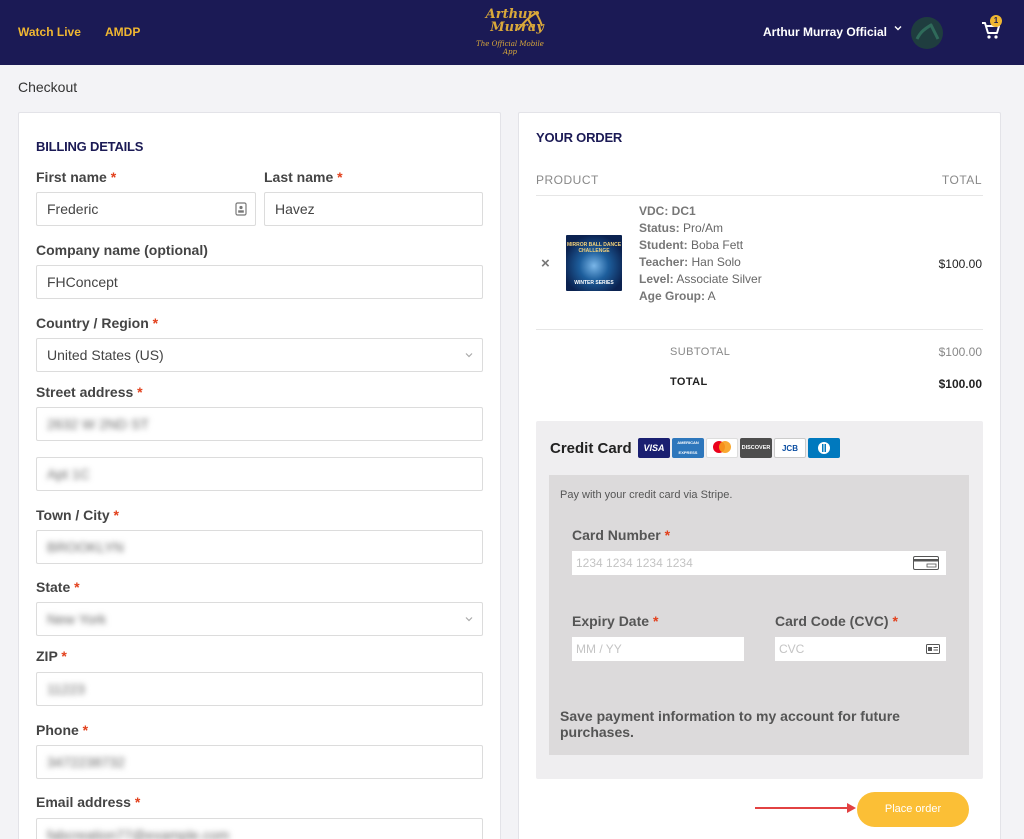  Describe the element at coordinates (530, 21) in the screenshot. I see `dancers-logo-icon` at that location.